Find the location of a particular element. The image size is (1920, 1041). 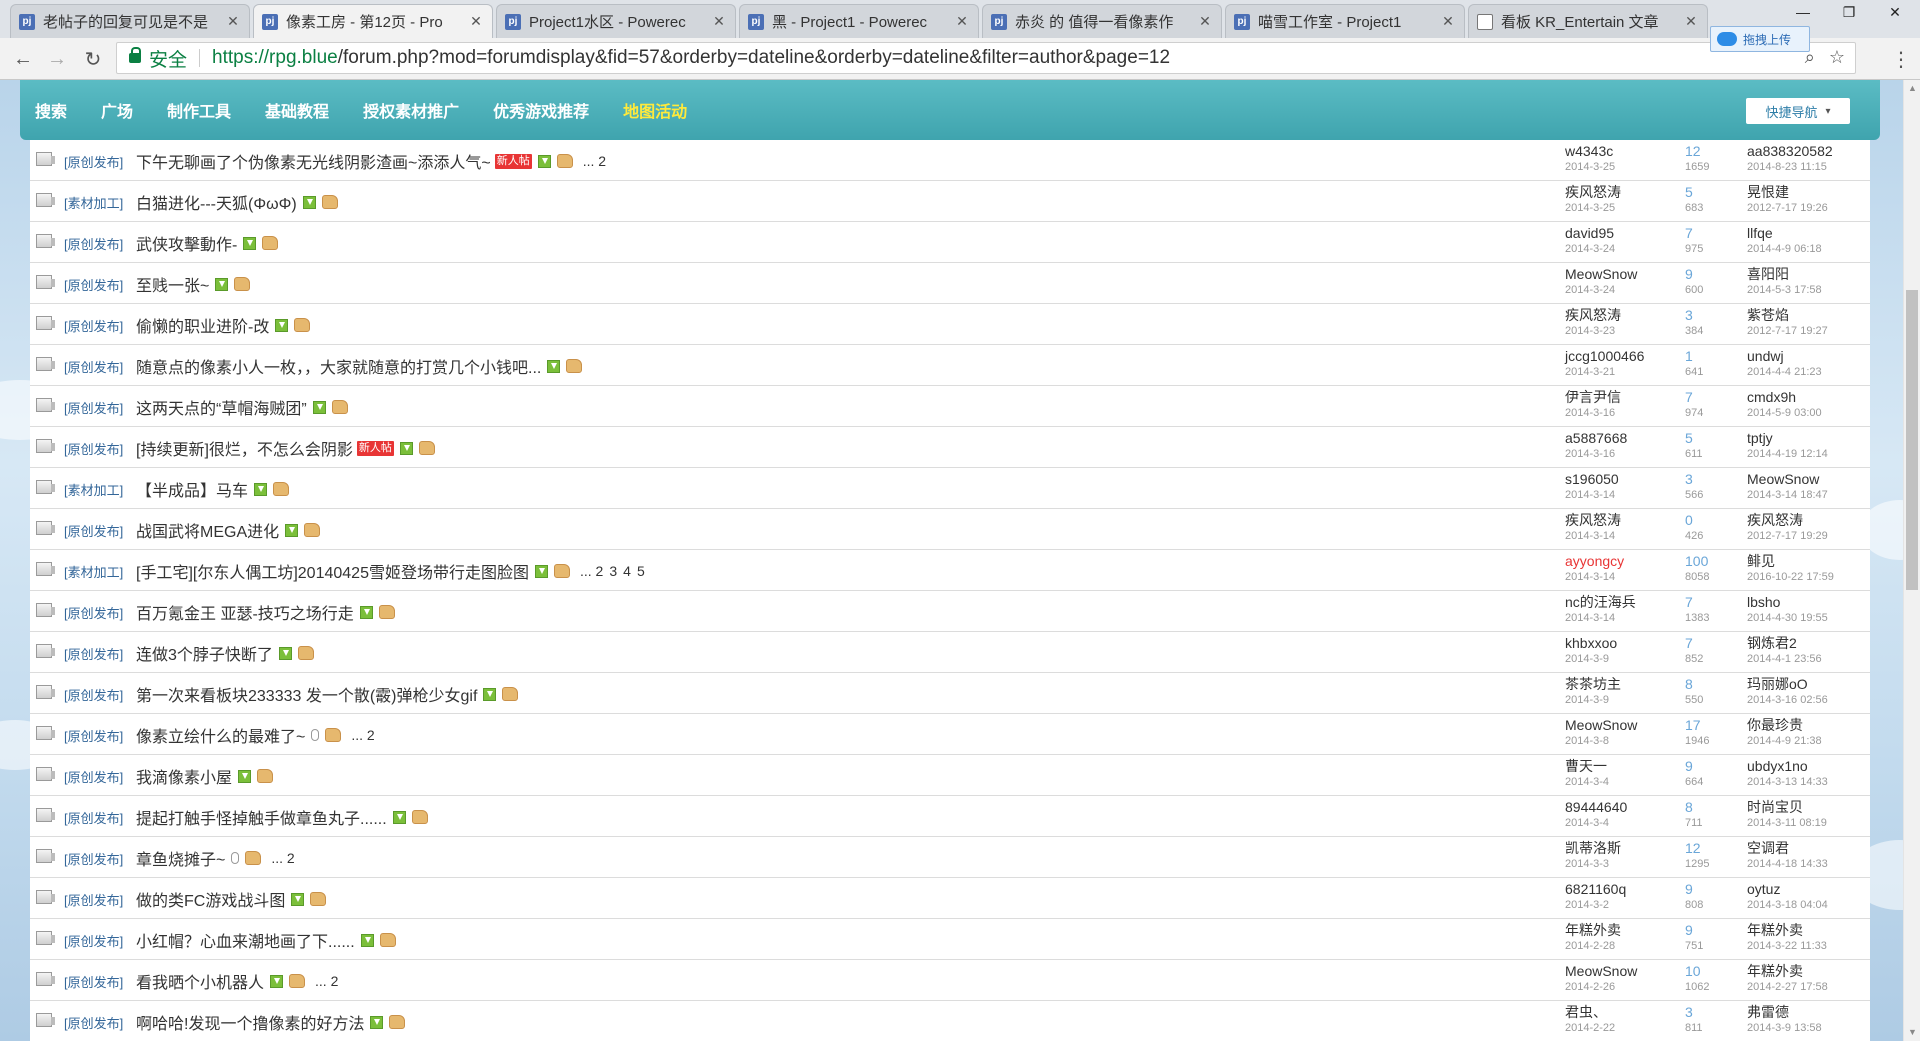

thread-title-link: [持续更新]很烂，不怎么会阴影 is located at coordinates (244, 448).